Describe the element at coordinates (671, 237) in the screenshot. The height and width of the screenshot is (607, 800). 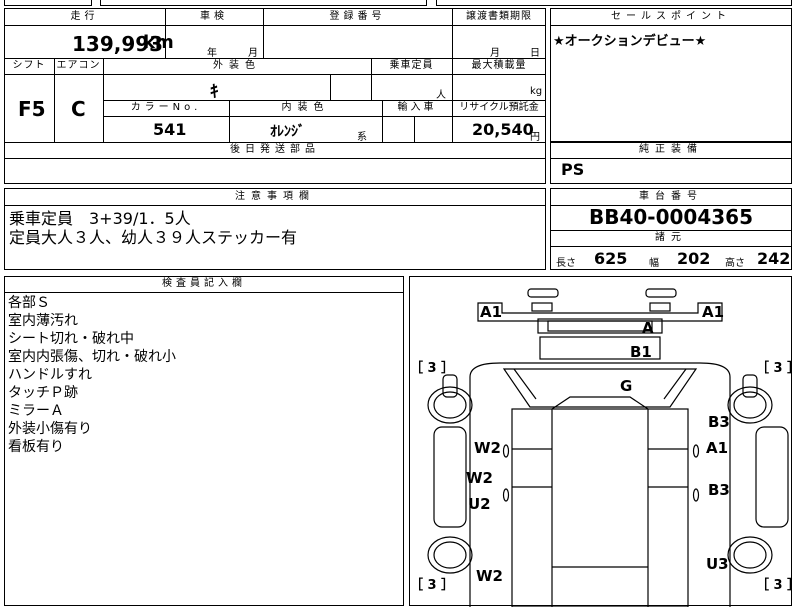
I see `specs-label: 諸元` at that location.